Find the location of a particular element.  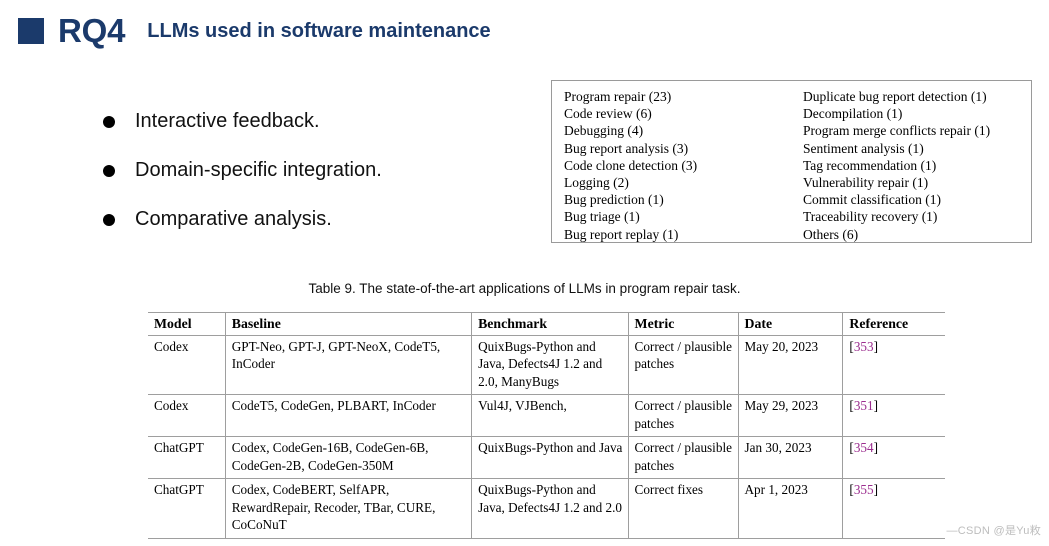

cell-benchmark: Vul4J, VJBench, is located at coordinates (550, 415).